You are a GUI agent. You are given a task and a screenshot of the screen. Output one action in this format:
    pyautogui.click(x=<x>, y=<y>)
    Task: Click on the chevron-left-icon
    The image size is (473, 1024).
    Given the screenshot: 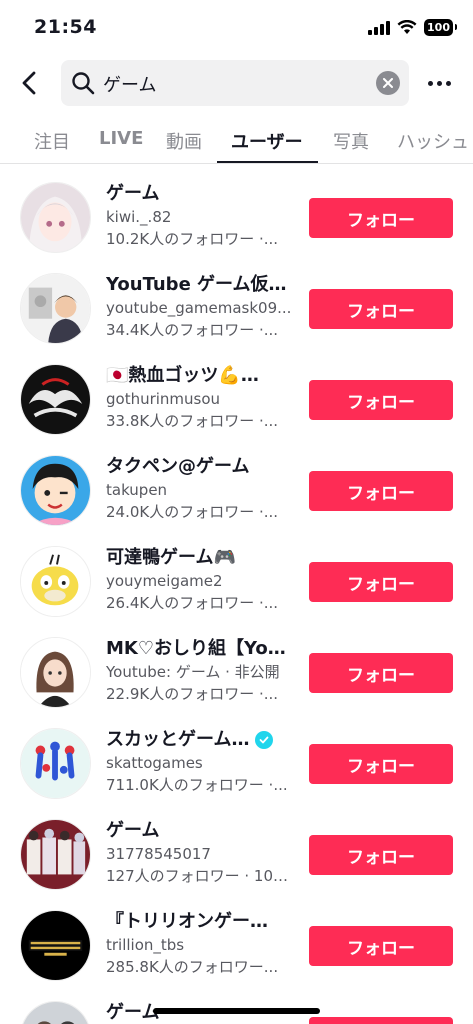 What is the action you would take?
    pyautogui.click(x=29, y=83)
    